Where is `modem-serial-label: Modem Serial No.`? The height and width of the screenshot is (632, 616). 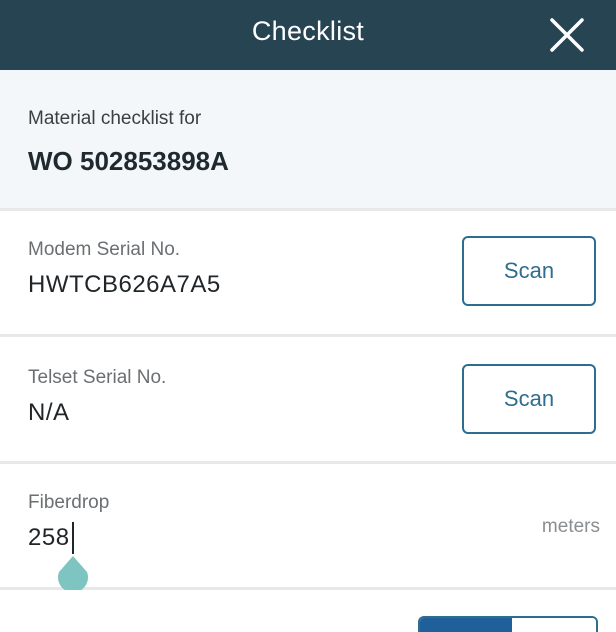
modem-serial-label: Modem Serial No. is located at coordinates (104, 249).